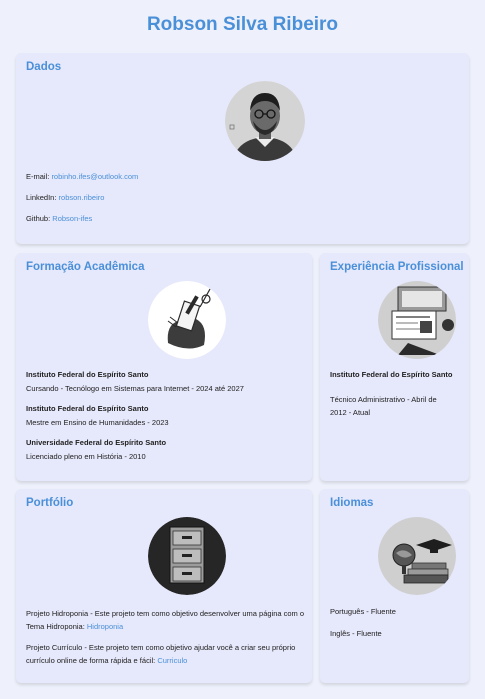 The image size is (485, 699). Describe the element at coordinates (352, 503) in the screenshot. I see `idiomas-heading: Idiomas` at that location.